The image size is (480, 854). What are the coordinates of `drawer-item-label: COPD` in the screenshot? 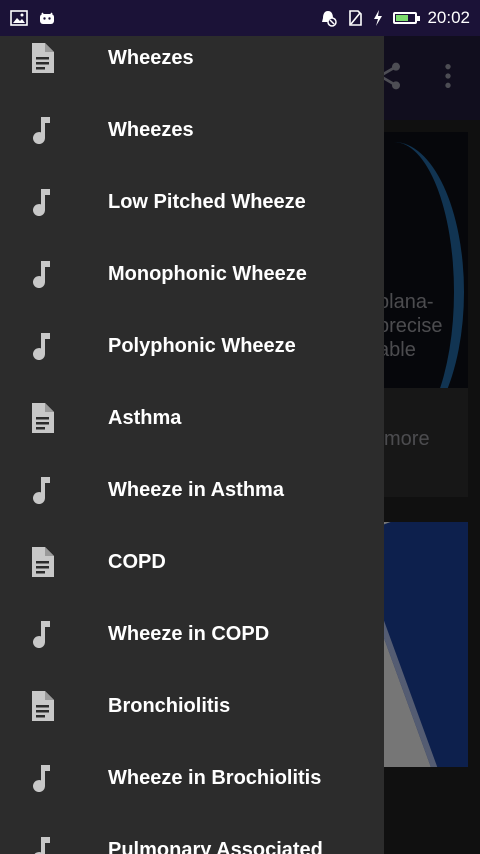 It's located at (137, 561).